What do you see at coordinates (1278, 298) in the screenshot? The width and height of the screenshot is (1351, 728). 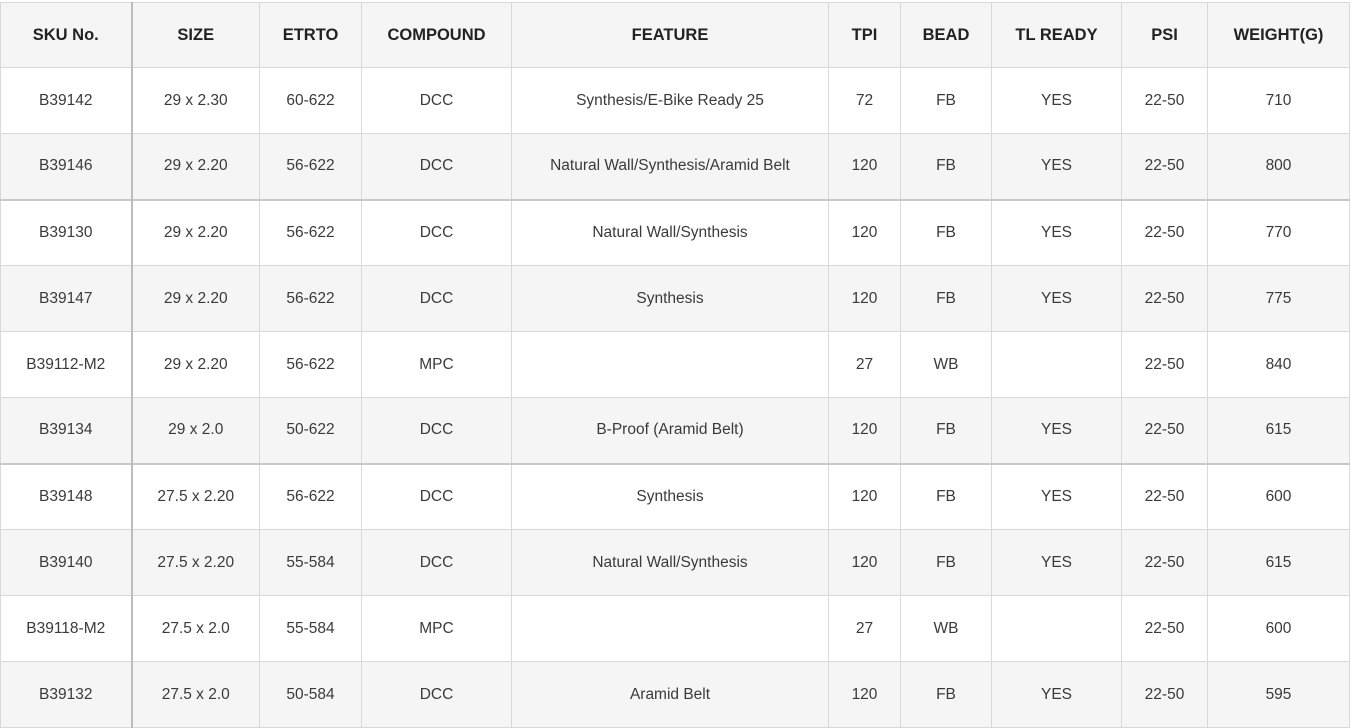 I see `cell-weight: 775` at bounding box center [1278, 298].